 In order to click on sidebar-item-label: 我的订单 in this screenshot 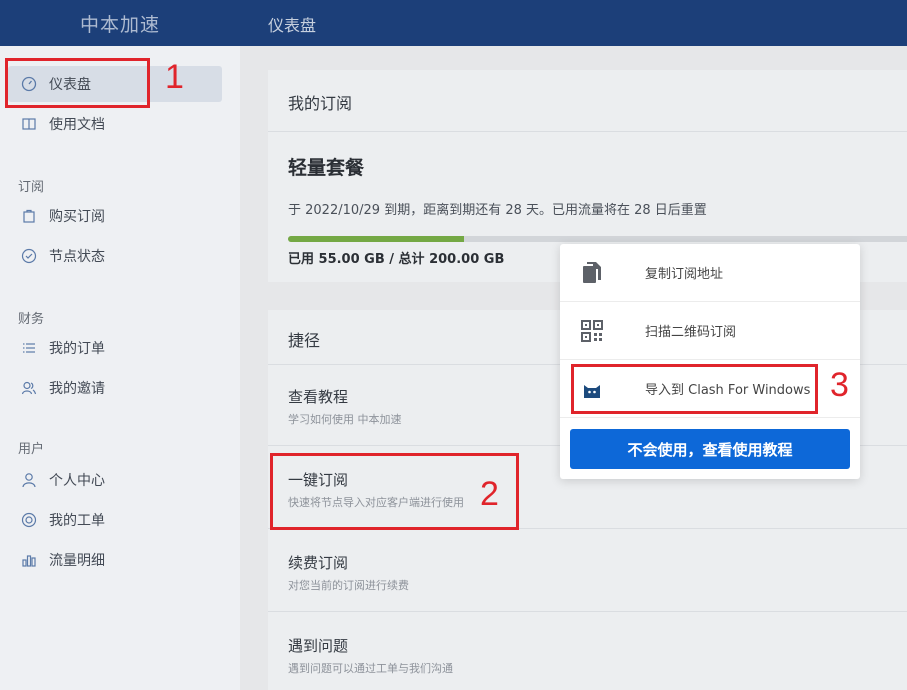, I will do `click(77, 349)`.